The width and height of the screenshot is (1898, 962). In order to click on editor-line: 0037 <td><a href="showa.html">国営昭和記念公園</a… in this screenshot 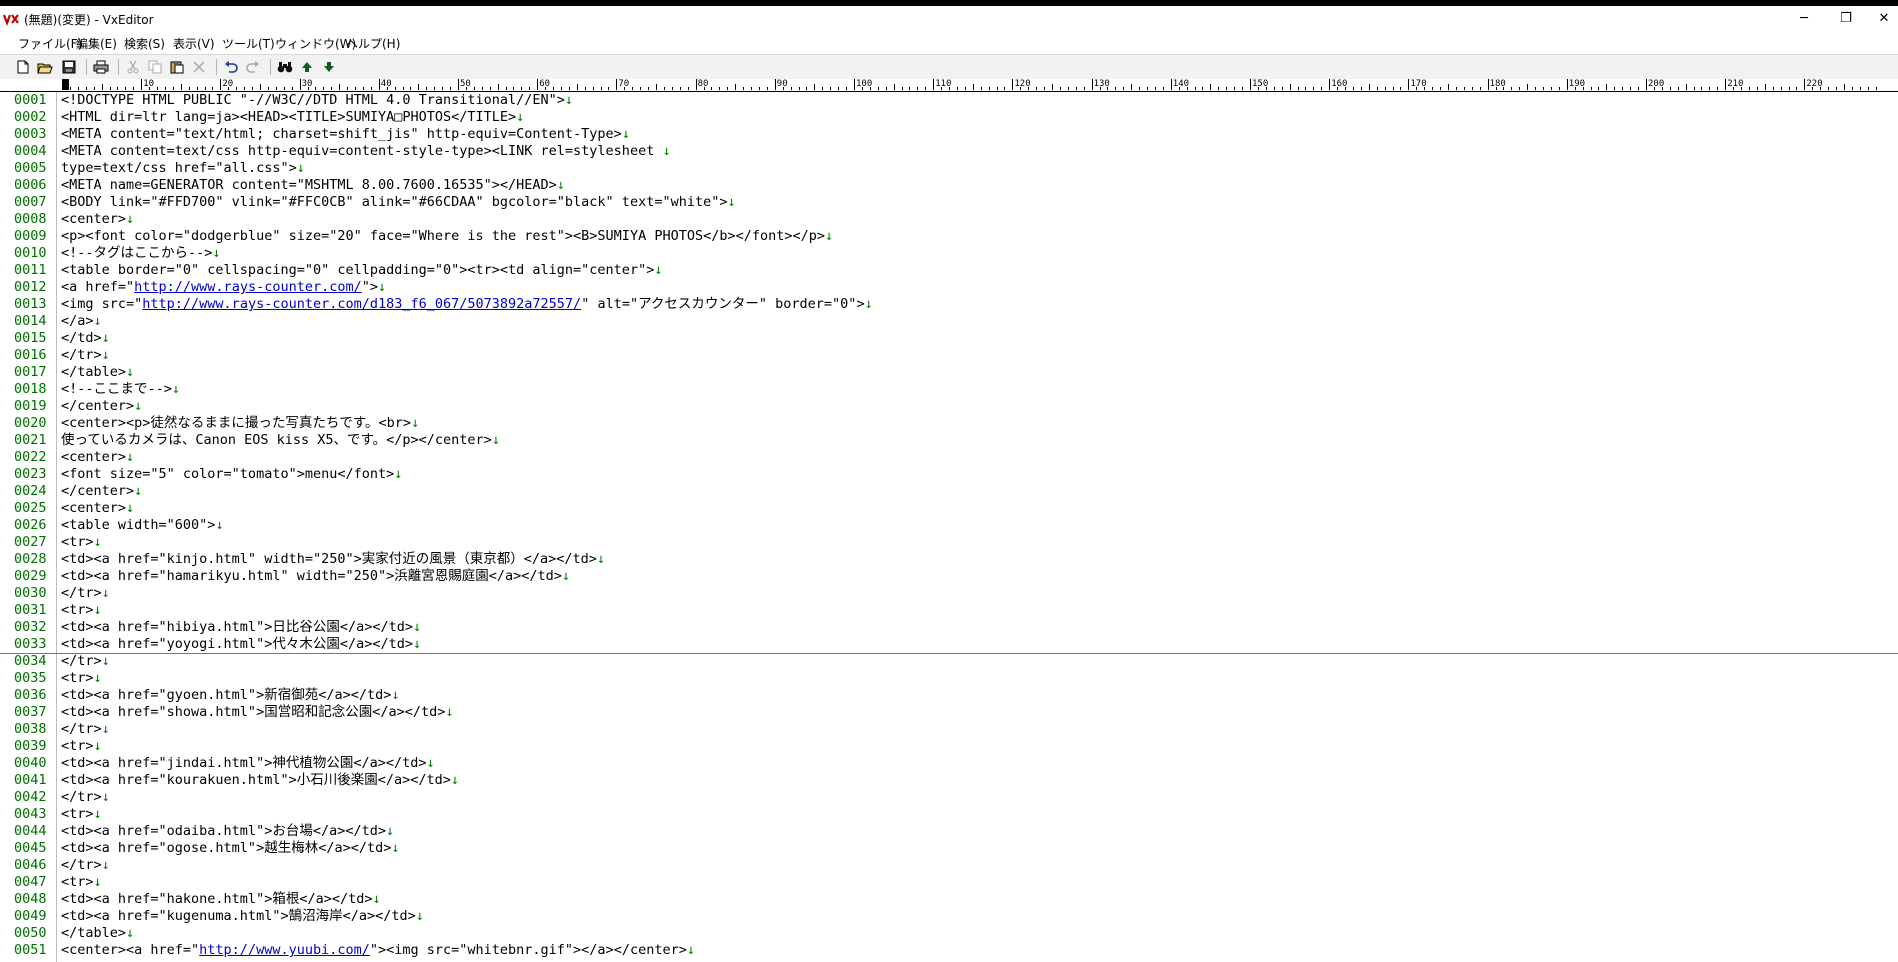, I will do `click(949, 712)`.